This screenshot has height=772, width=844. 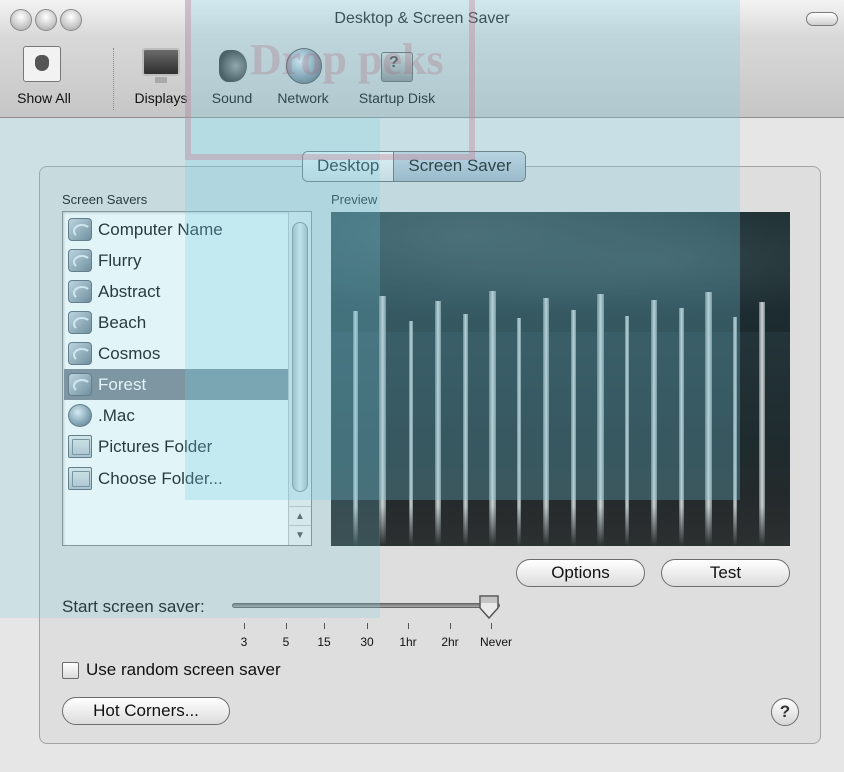 What do you see at coordinates (459, 166) in the screenshot?
I see `tab-screen-saver: Screen Saver` at bounding box center [459, 166].